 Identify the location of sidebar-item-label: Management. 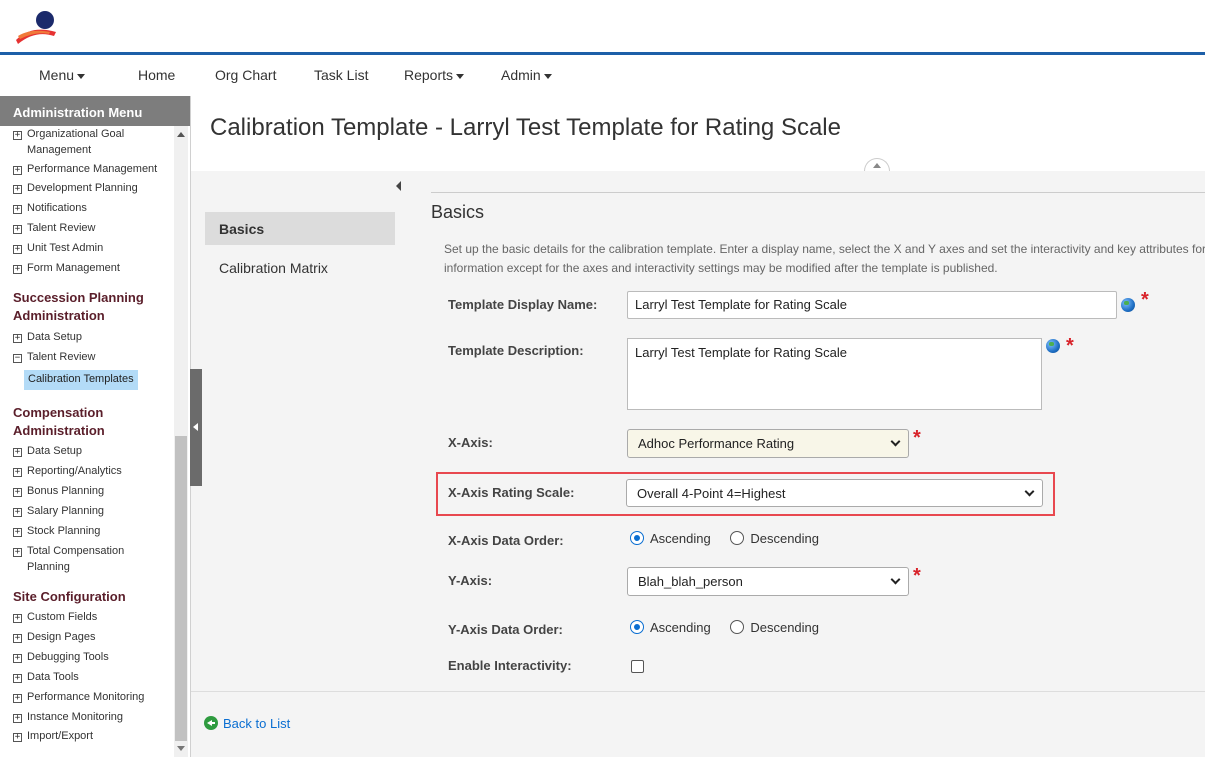
(59, 150).